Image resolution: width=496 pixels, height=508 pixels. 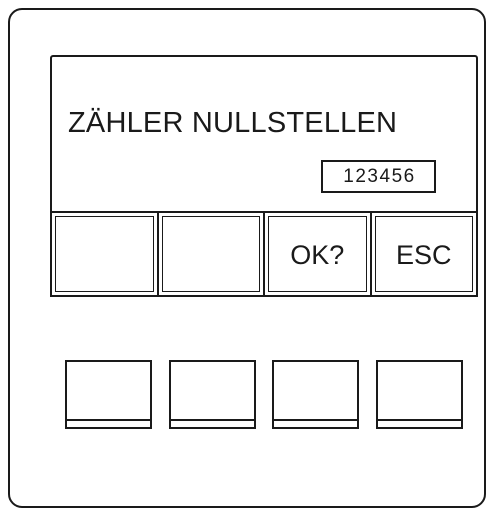 I want to click on esc-button: ESC, so click(x=423, y=254).